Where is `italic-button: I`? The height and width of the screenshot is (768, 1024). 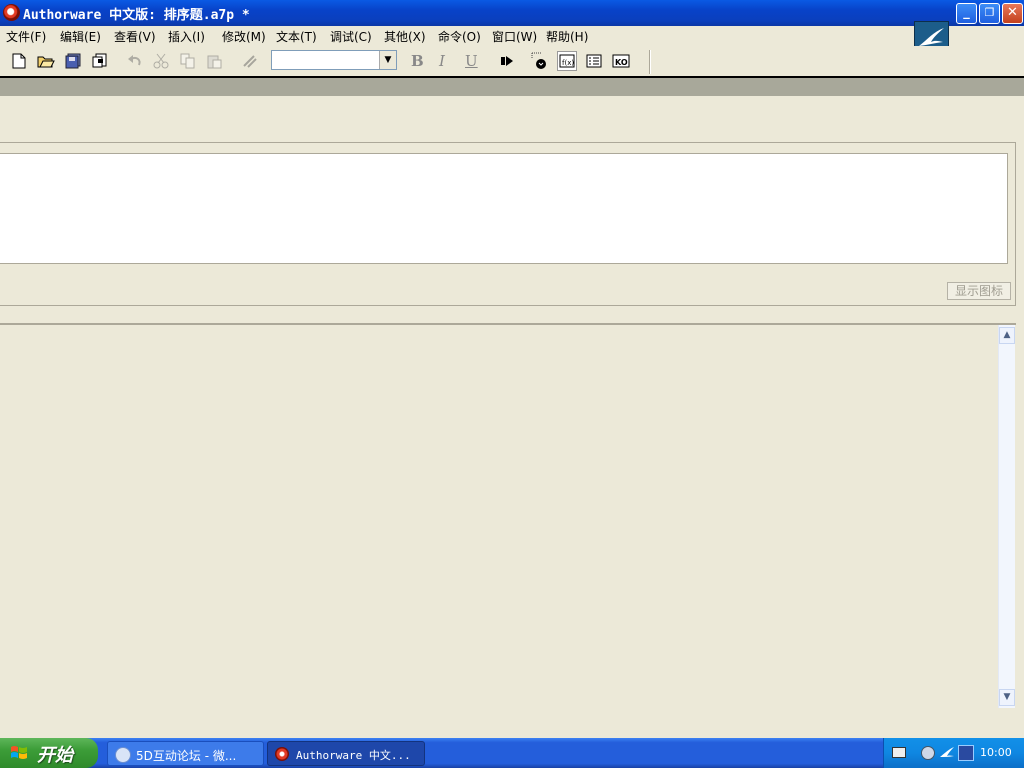
italic-button: I is located at coordinates (442, 61).